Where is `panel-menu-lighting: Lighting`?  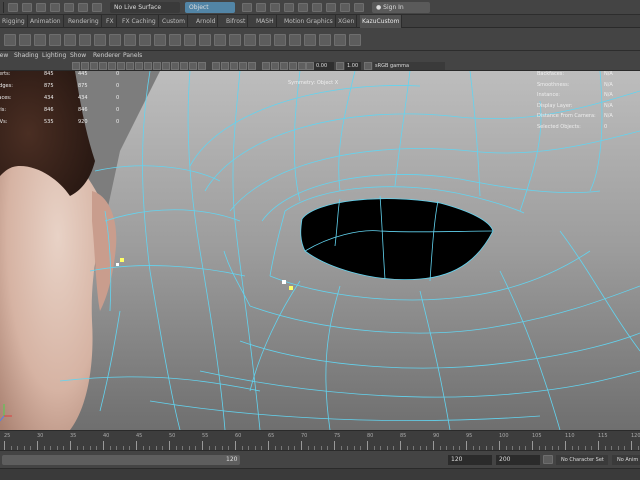
panel-menu-lighting: Lighting is located at coordinates (54, 56).